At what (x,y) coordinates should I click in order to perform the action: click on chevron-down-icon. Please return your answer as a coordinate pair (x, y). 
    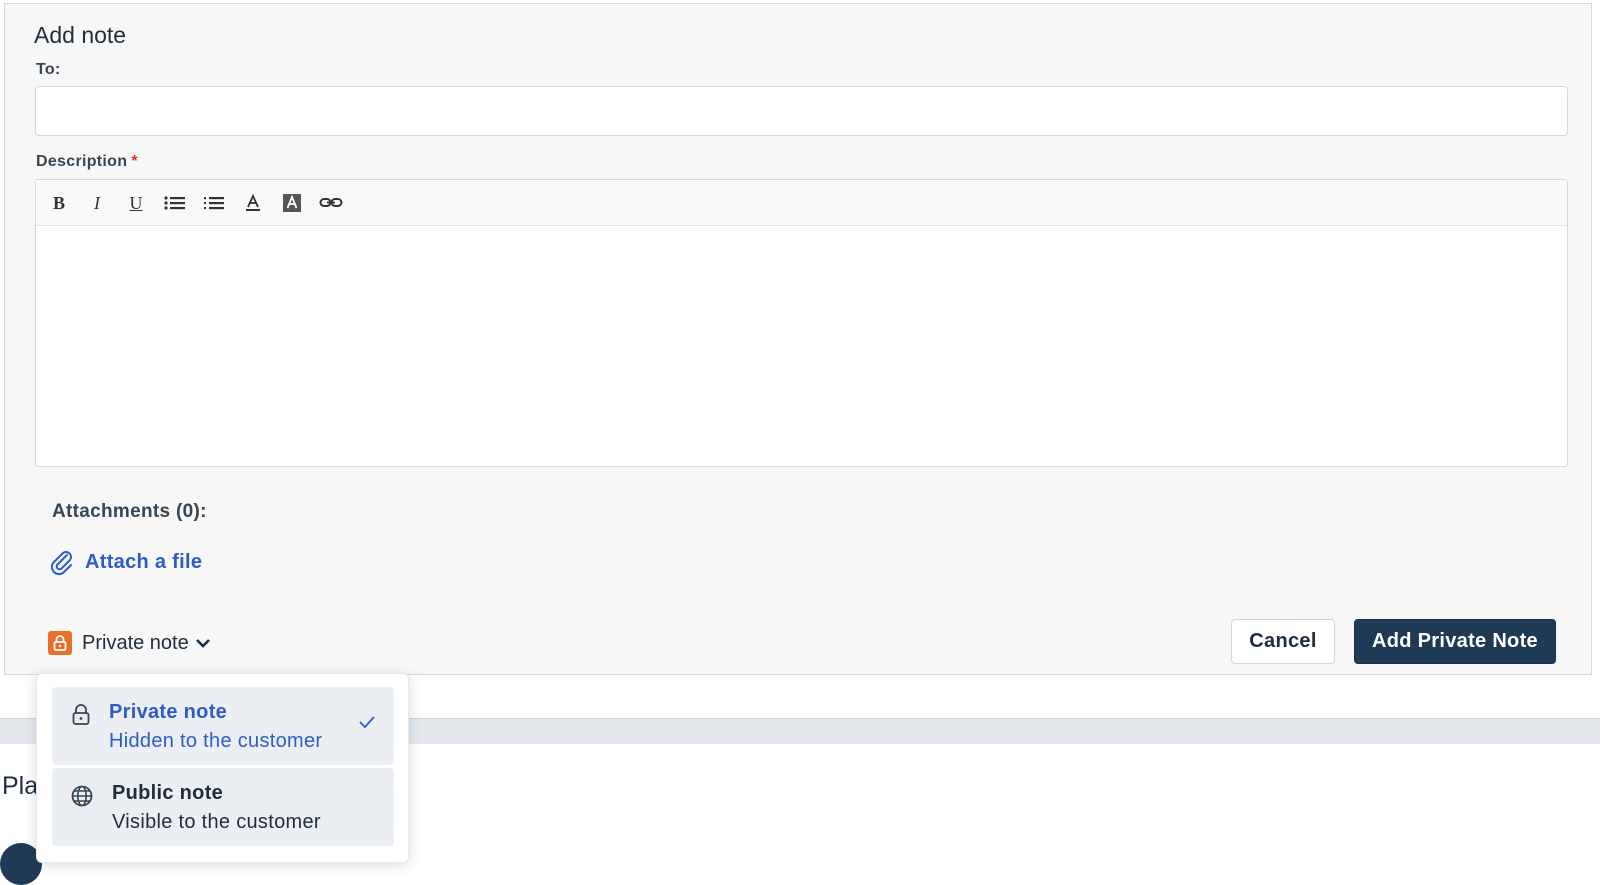
    Looking at the image, I should click on (203, 643).